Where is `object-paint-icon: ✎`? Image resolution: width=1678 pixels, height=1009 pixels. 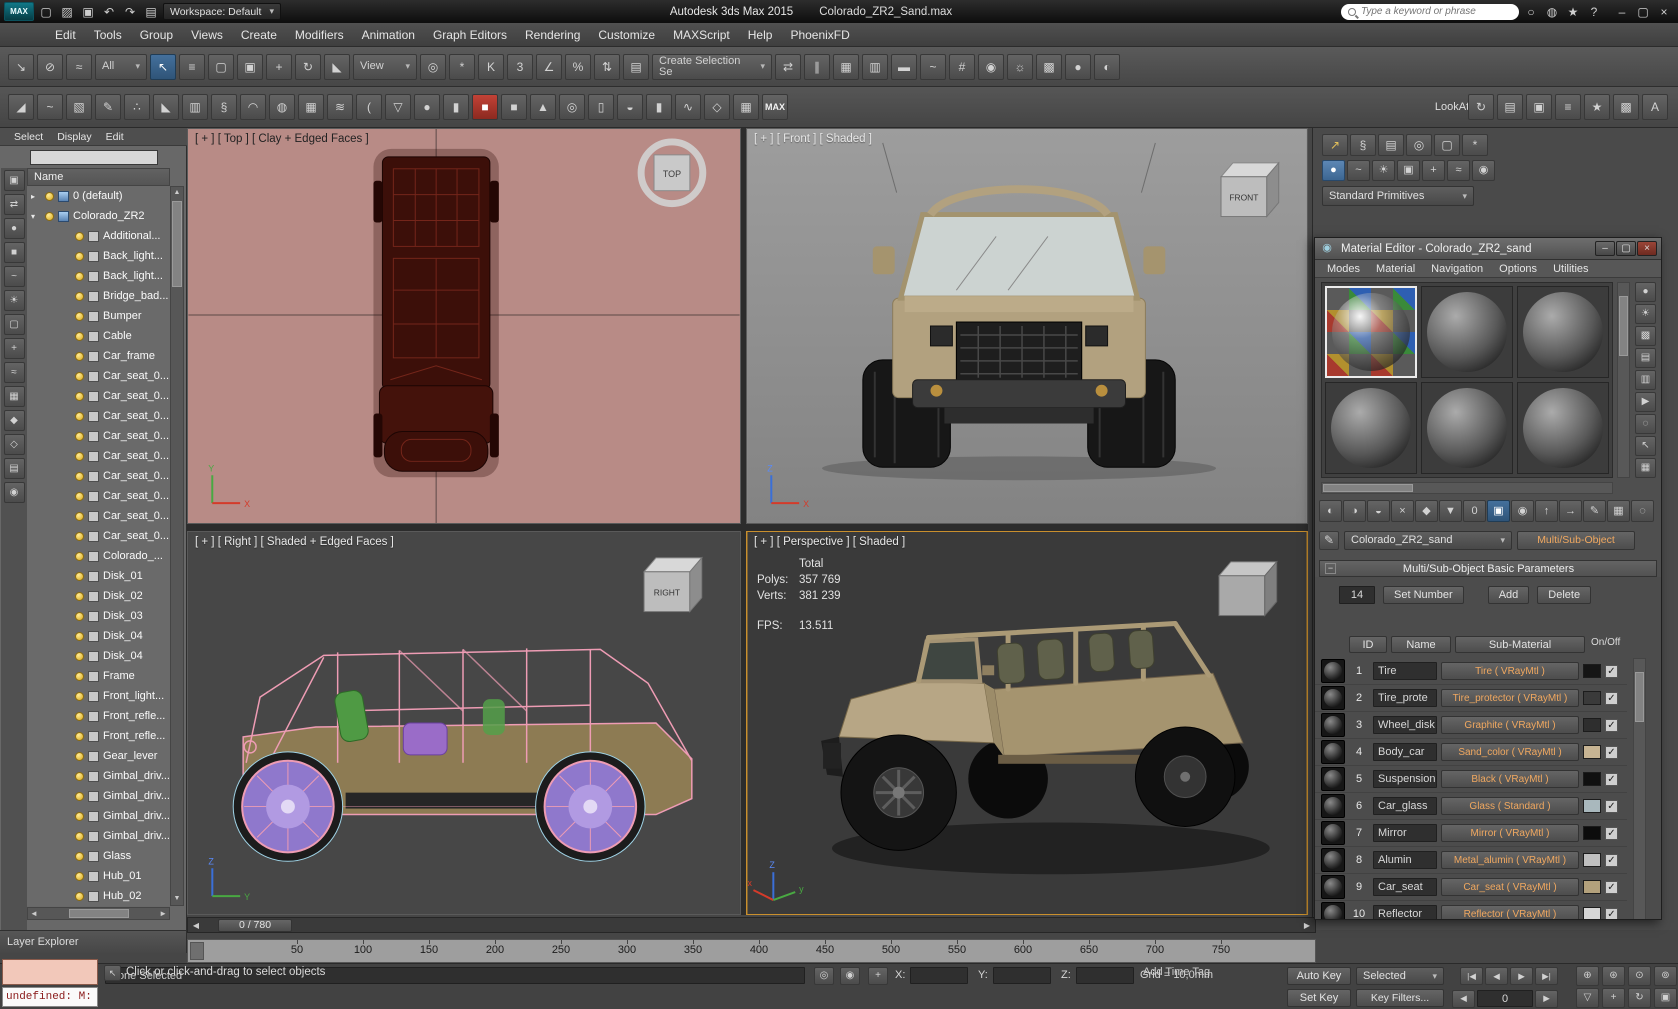 object-paint-icon: ✎ is located at coordinates (108, 107).